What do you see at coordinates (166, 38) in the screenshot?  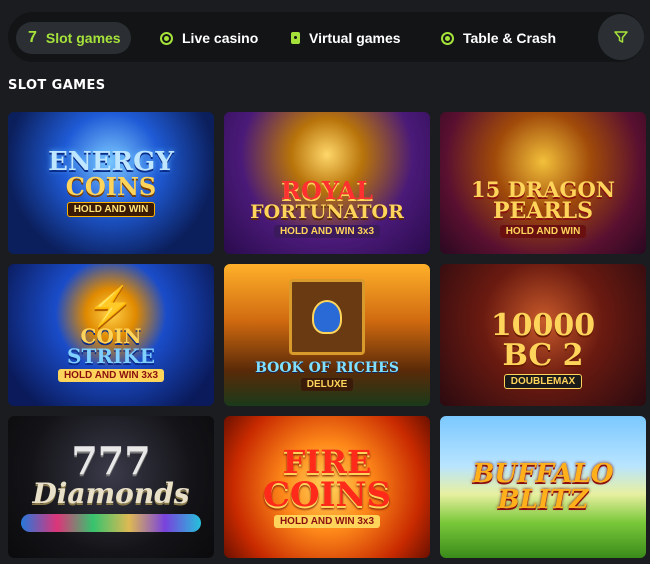 I see `live-icon` at bounding box center [166, 38].